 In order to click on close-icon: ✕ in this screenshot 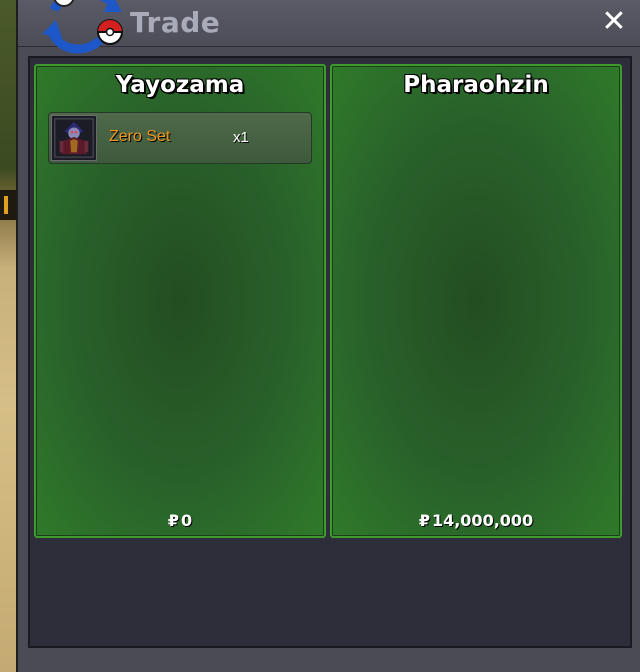, I will do `click(614, 22)`.